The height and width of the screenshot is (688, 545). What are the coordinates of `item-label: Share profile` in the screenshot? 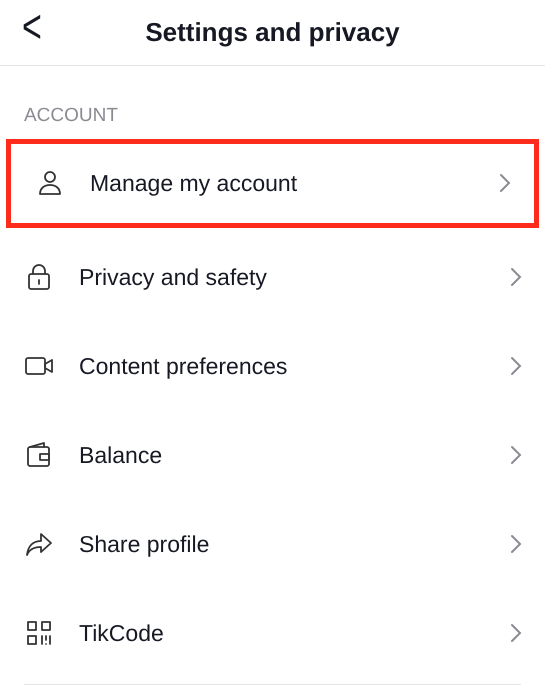 It's located at (144, 544).